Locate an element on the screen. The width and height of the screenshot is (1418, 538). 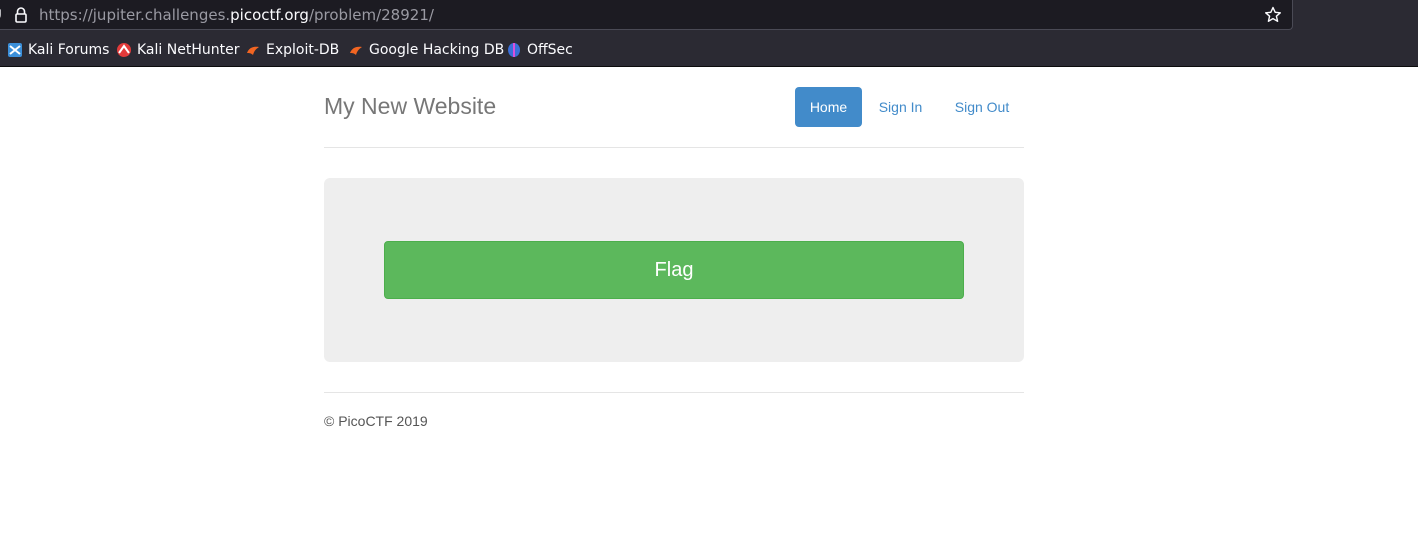
site-title: My New Website is located at coordinates (410, 106).